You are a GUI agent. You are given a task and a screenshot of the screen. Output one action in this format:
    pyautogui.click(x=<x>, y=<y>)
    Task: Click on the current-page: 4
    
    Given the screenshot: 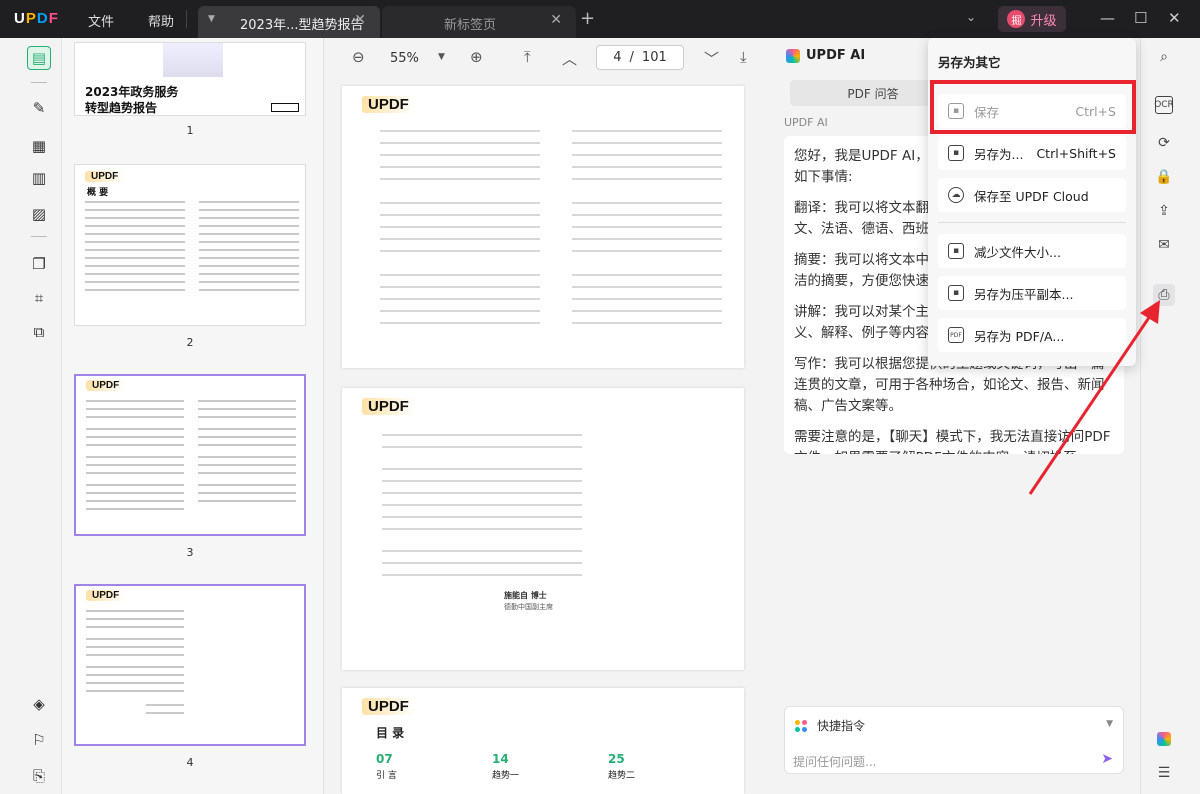 What is the action you would take?
    pyautogui.click(x=617, y=57)
    